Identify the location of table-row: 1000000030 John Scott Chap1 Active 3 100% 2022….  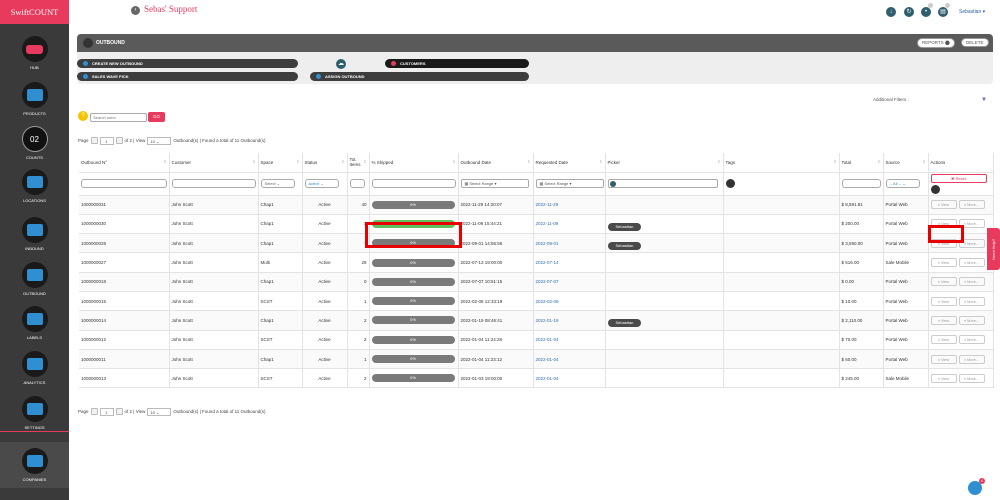
(536, 224).